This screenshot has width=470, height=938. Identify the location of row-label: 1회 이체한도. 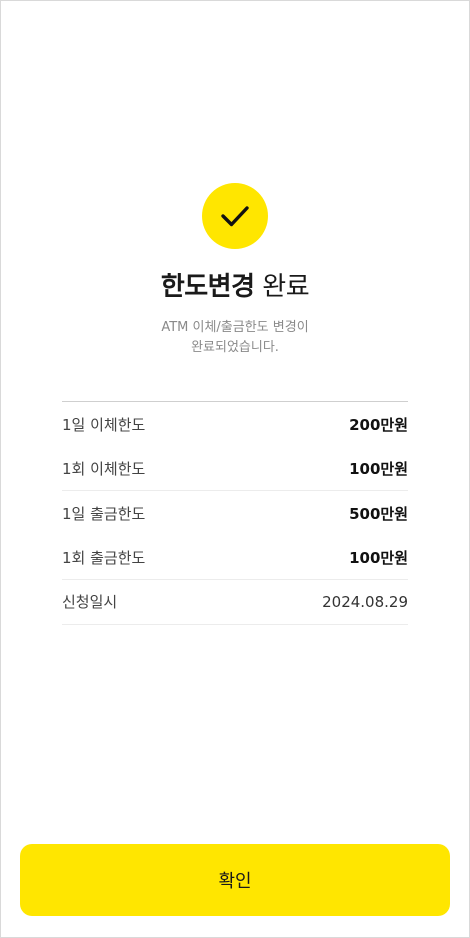
(104, 468).